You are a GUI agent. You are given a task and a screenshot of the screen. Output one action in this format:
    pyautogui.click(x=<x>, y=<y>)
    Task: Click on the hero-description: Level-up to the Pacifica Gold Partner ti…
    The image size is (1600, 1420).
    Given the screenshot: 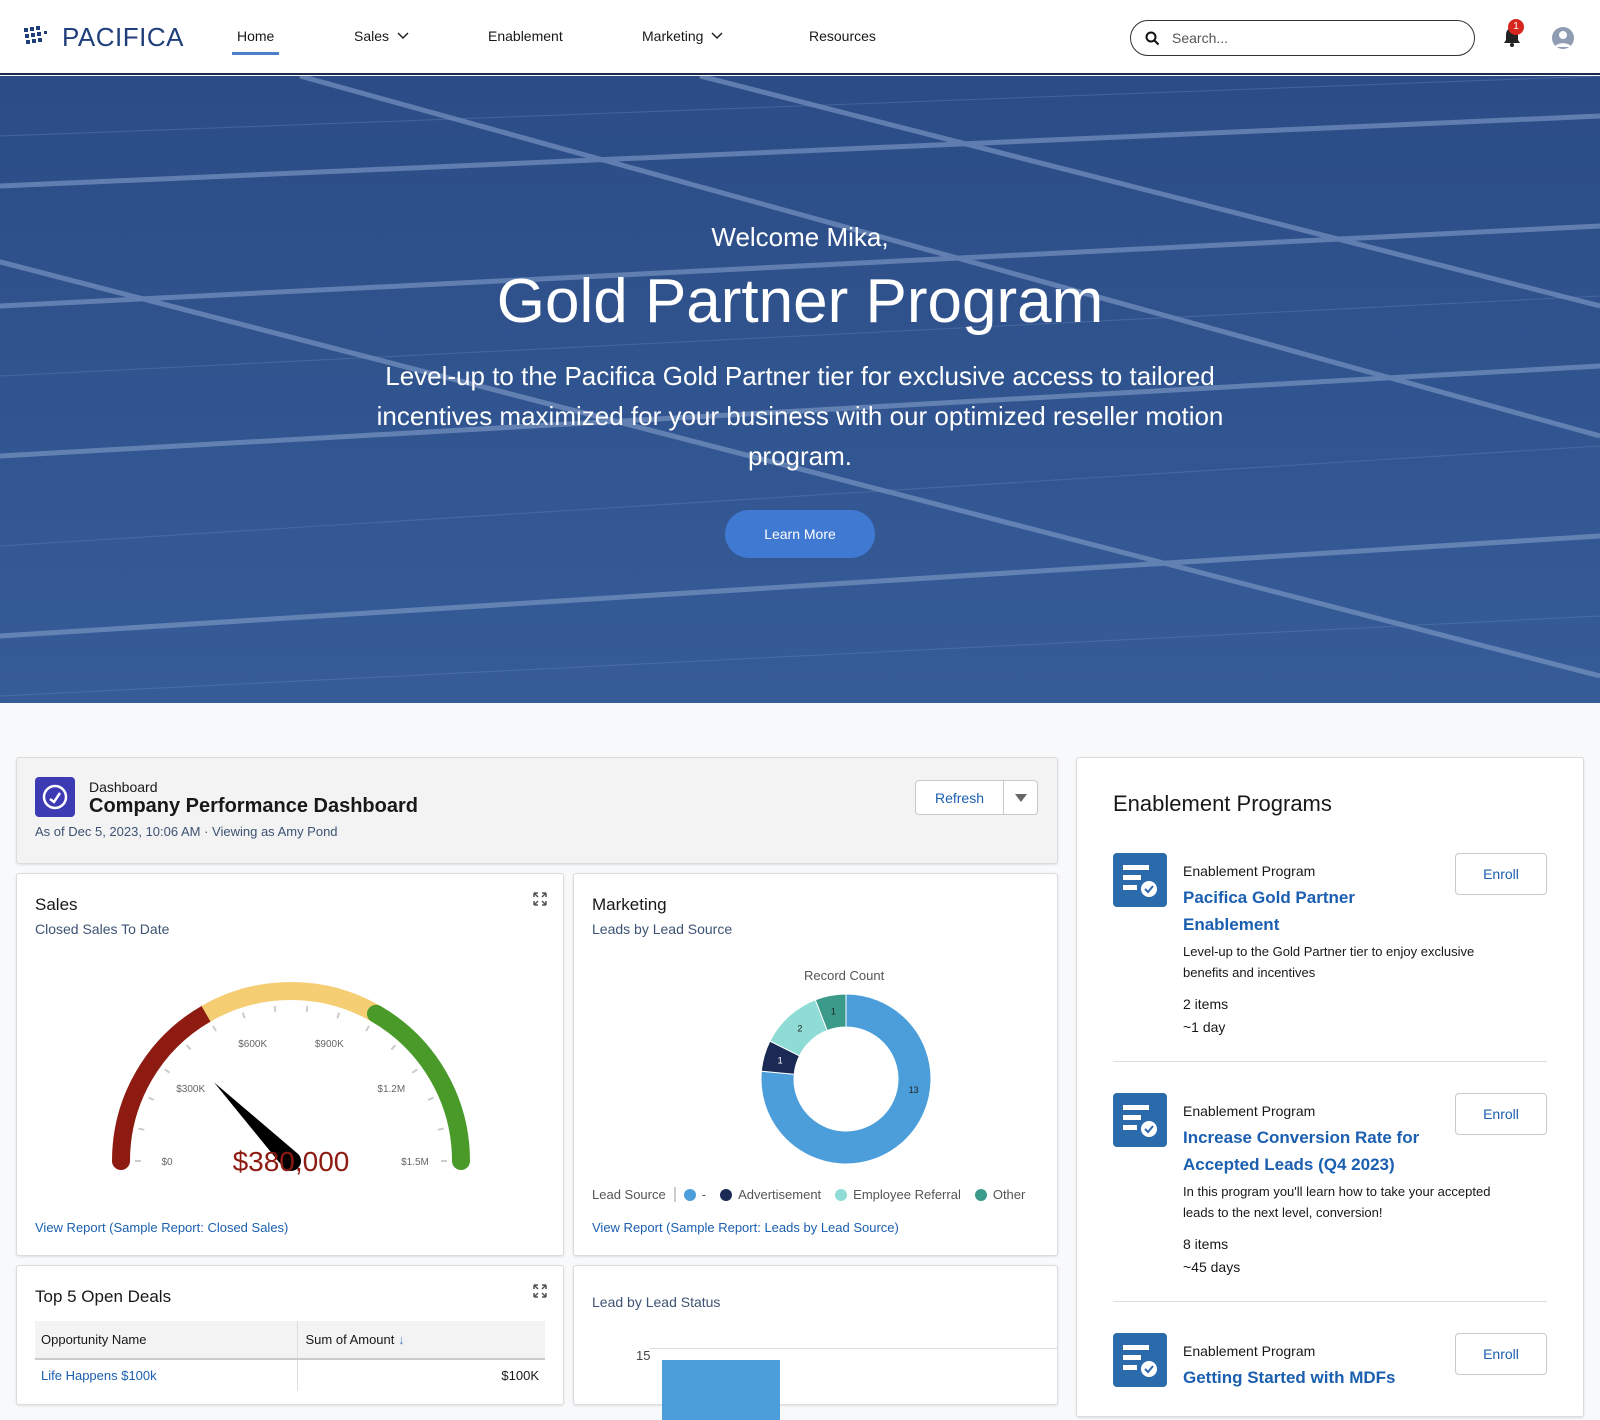 What is the action you would take?
    pyautogui.click(x=800, y=416)
    